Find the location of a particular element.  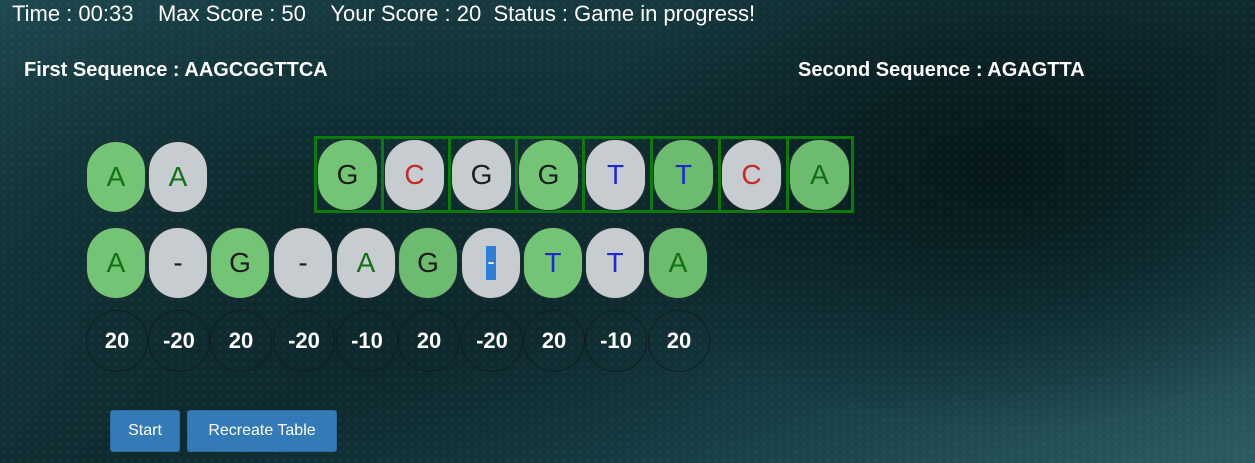

start-button: Start is located at coordinates (145, 431).